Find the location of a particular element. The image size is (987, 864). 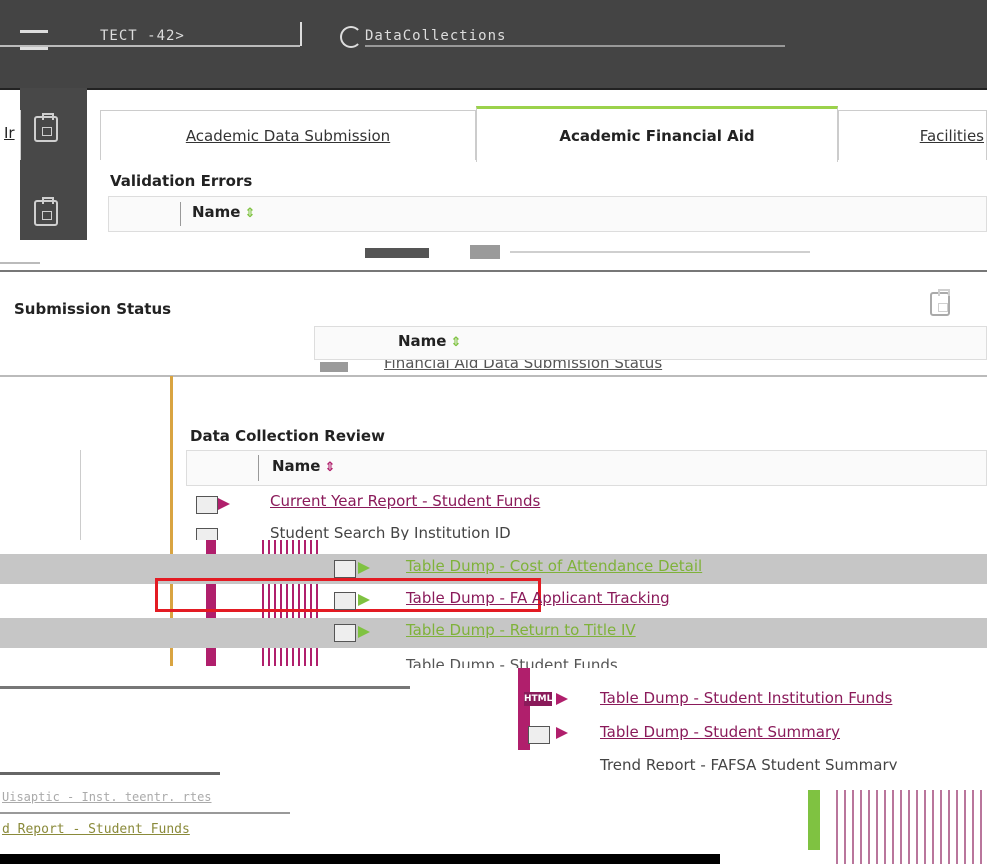

list-item: Trend Report - FAFSA Student Summary is located at coordinates (755, 763).